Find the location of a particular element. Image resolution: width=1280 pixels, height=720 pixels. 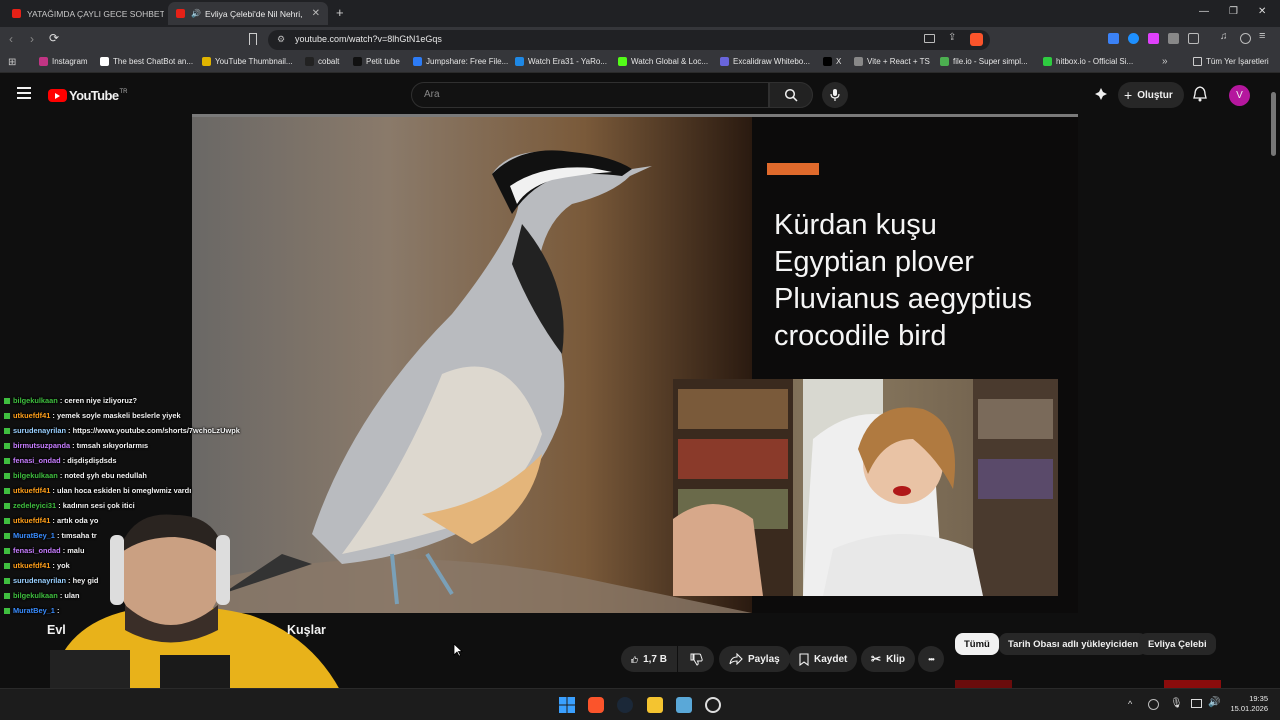

menu-icon: ≡ is located at coordinates (1264, 36).